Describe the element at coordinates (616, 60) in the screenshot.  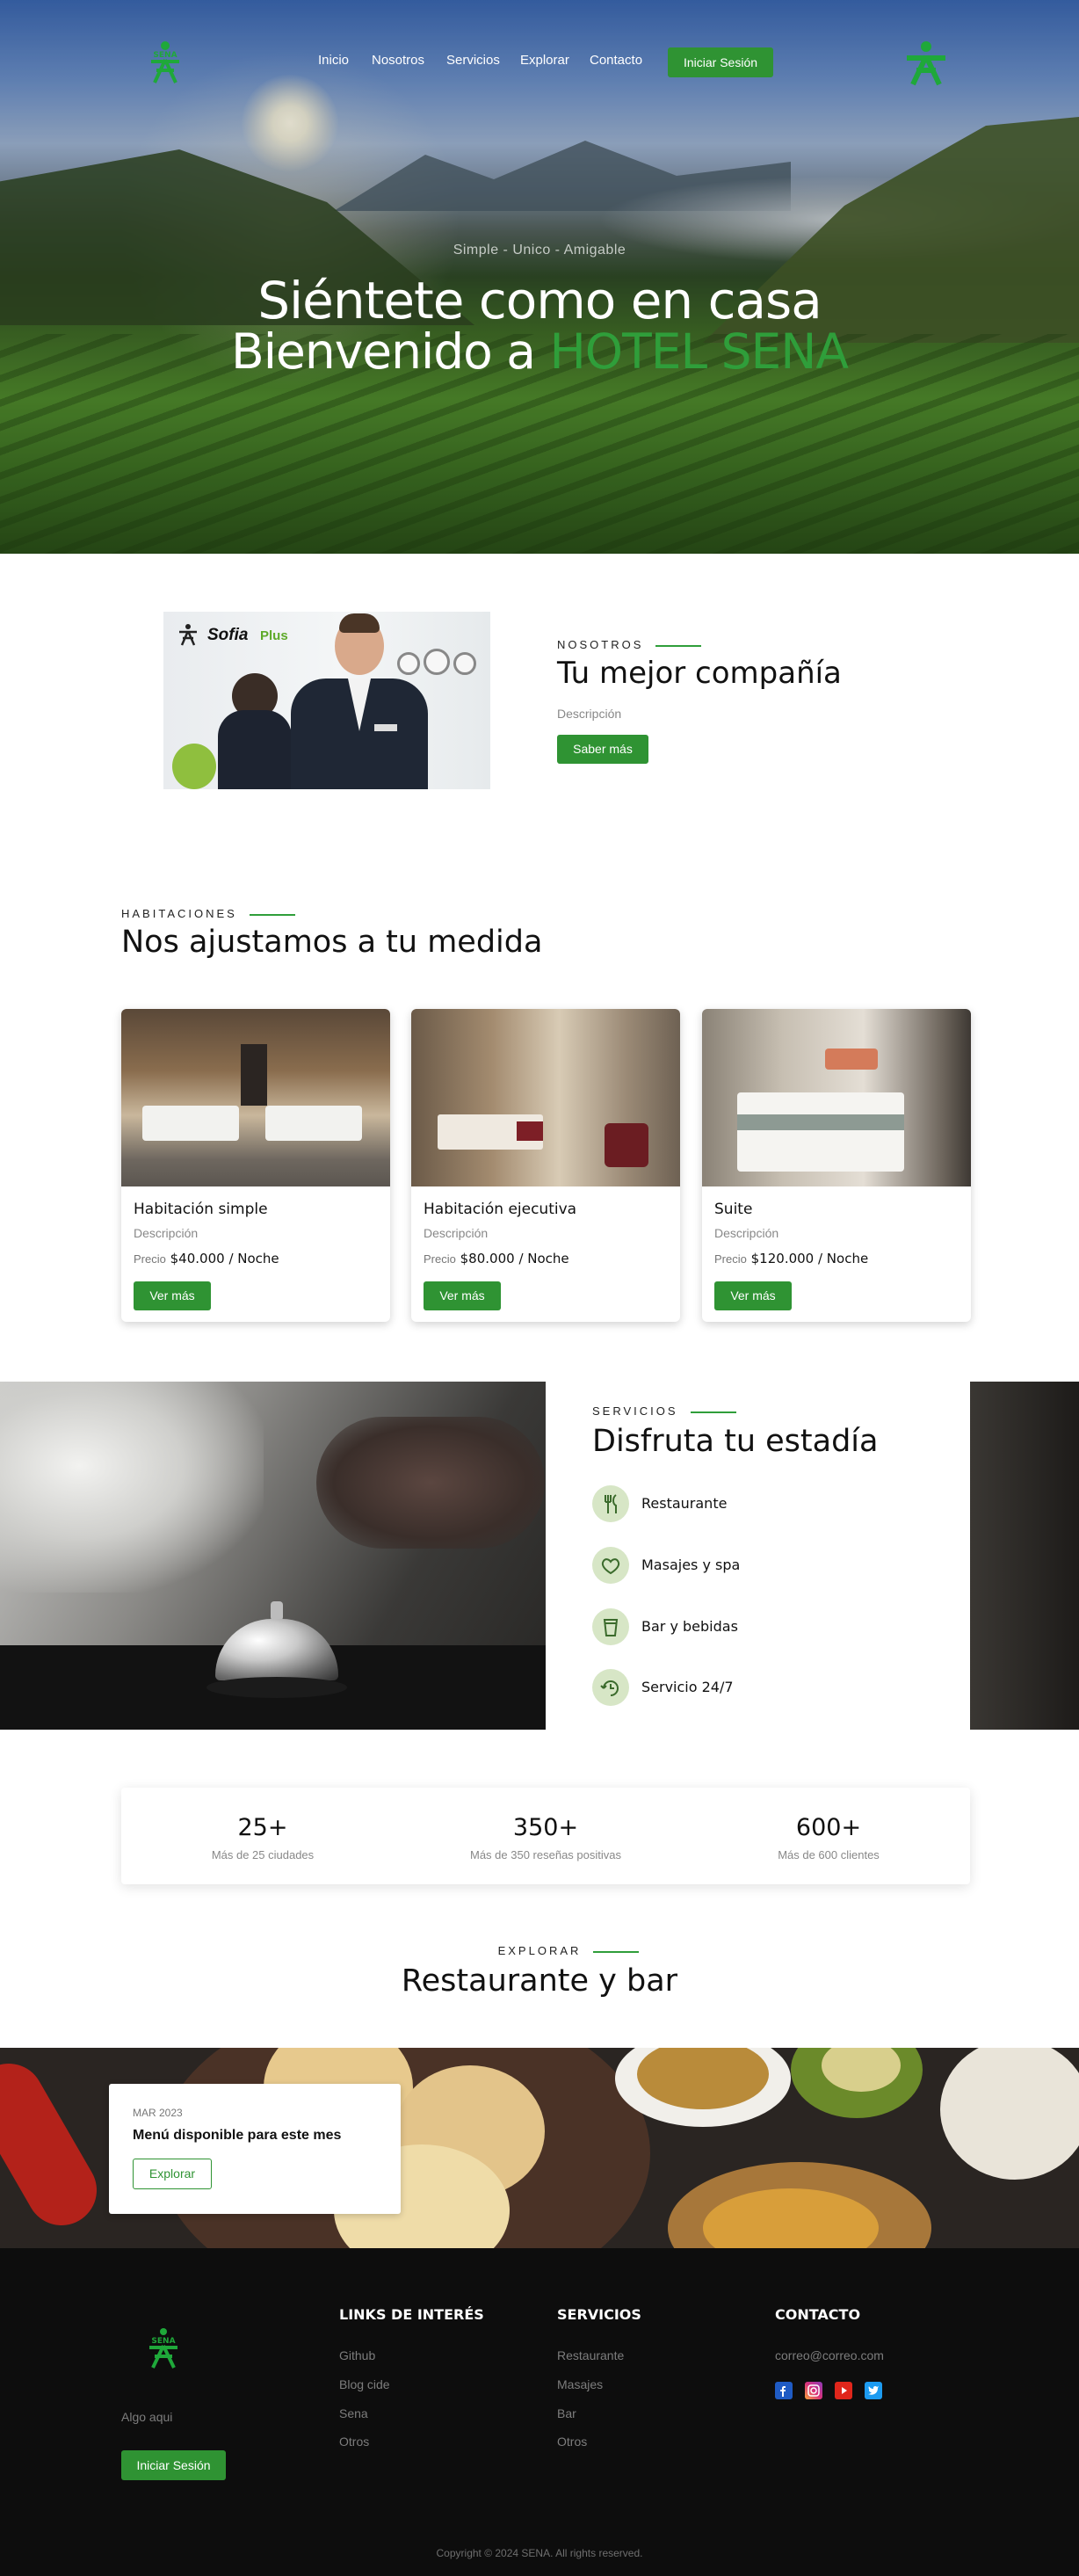
I see `nav-item-contacto: Contacto` at that location.